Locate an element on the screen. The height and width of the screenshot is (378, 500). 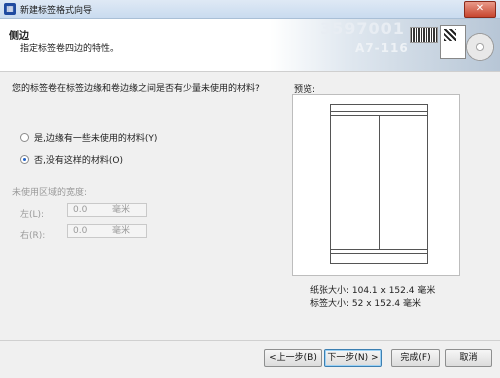
wizard-header: 3597001 A7-116 侧边 指定标签卷四边的特性。 is located at coordinates (250, 45).